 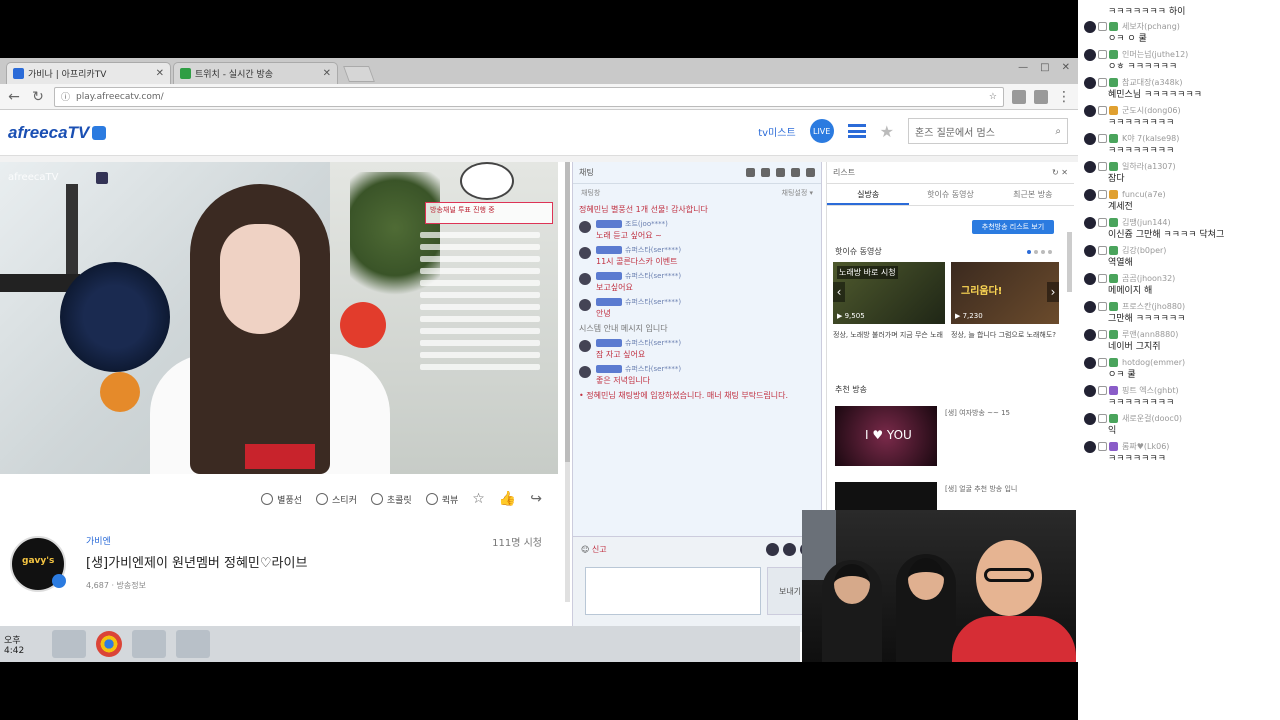 I want to click on afreeca-logo: afreecaTV, so click(x=57, y=133).